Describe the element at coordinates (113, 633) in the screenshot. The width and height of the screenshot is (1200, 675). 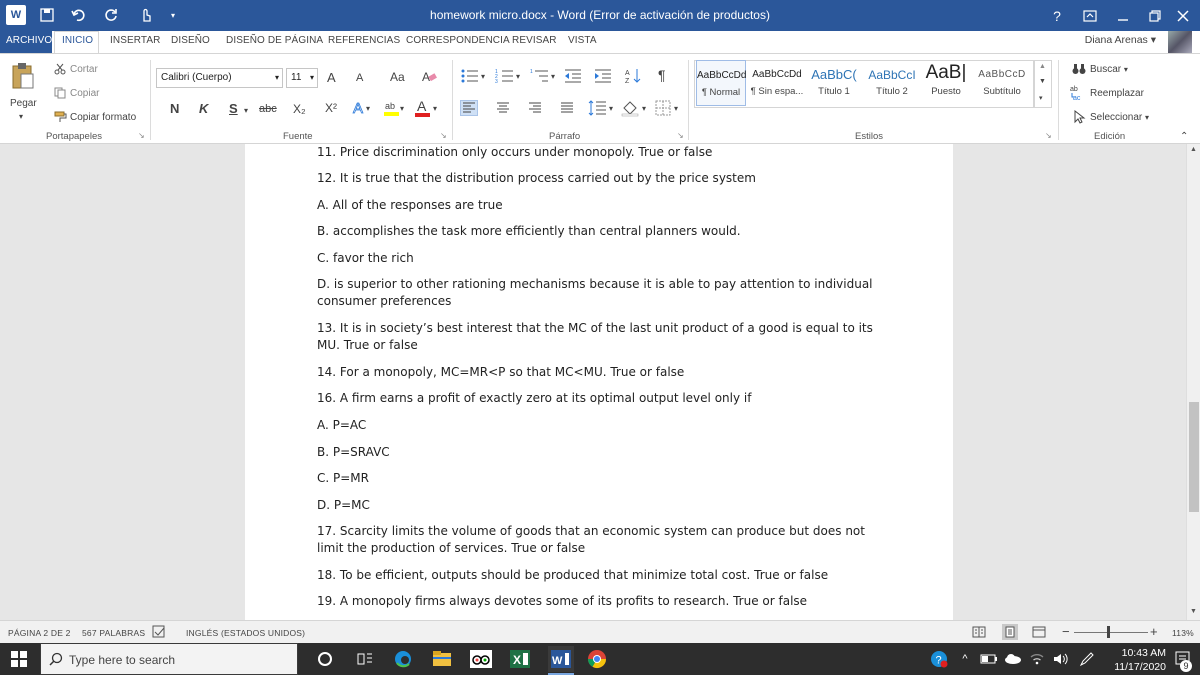
I see `word-count: 567 PALABRAS` at that location.